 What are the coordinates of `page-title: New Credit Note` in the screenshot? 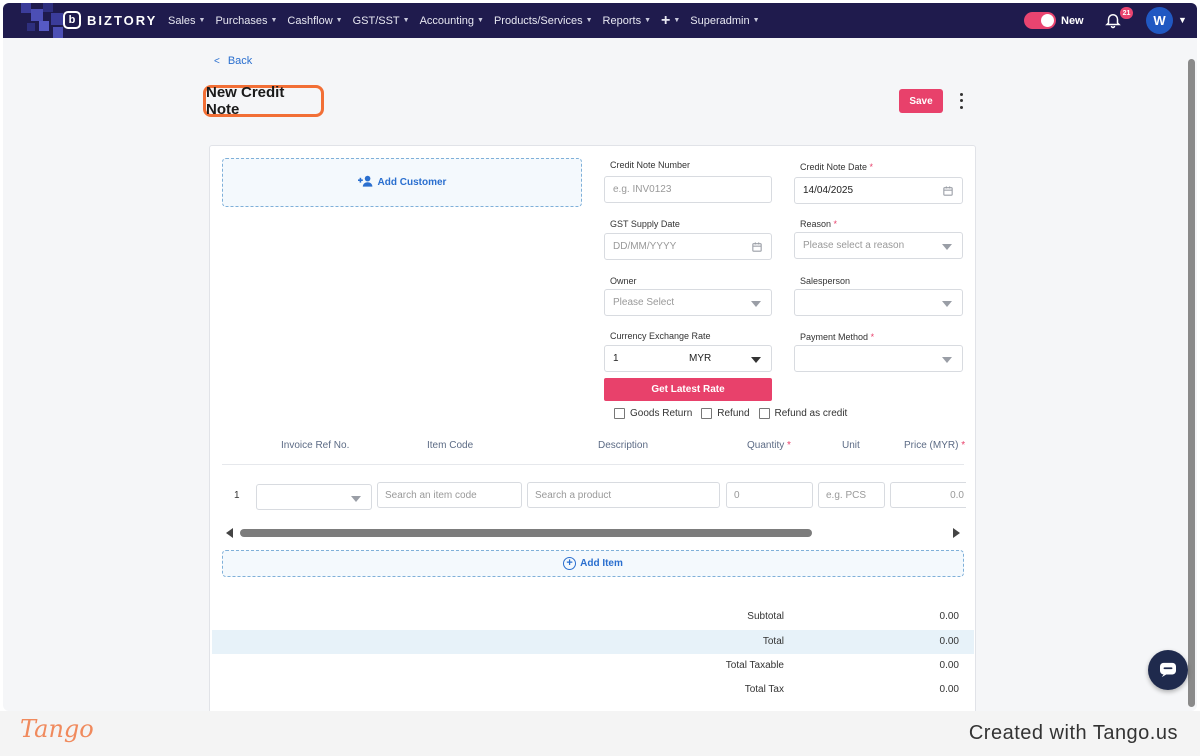 It's located at (245, 101).